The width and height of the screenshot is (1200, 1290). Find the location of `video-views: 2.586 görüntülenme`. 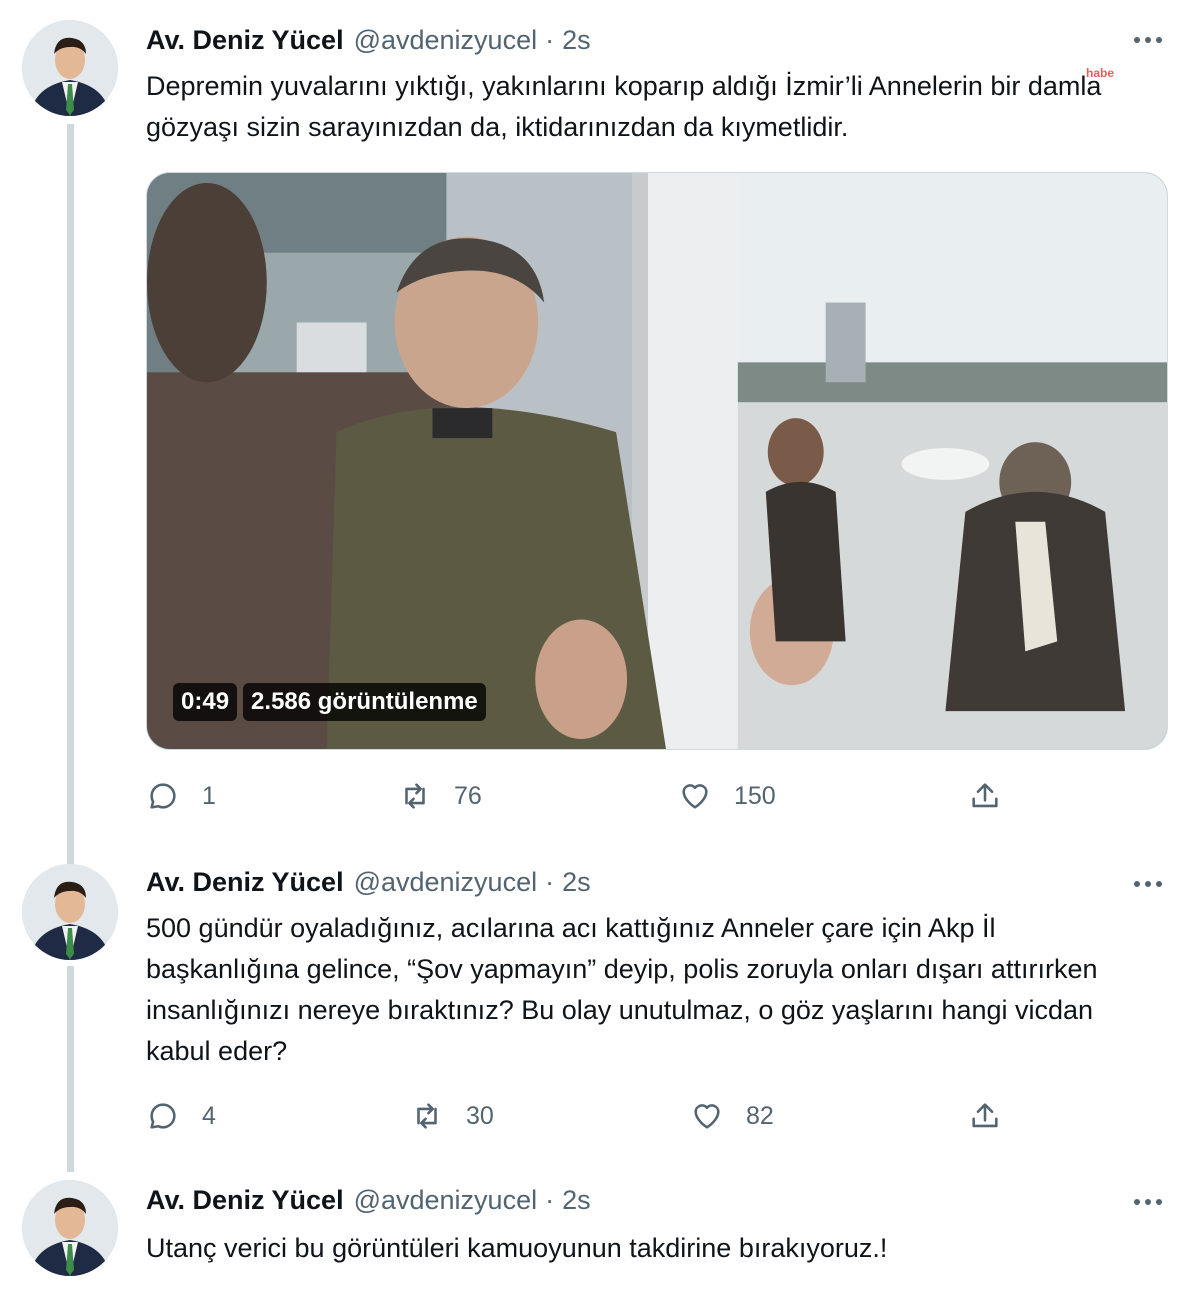

video-views: 2.586 görüntülenme is located at coordinates (364, 702).